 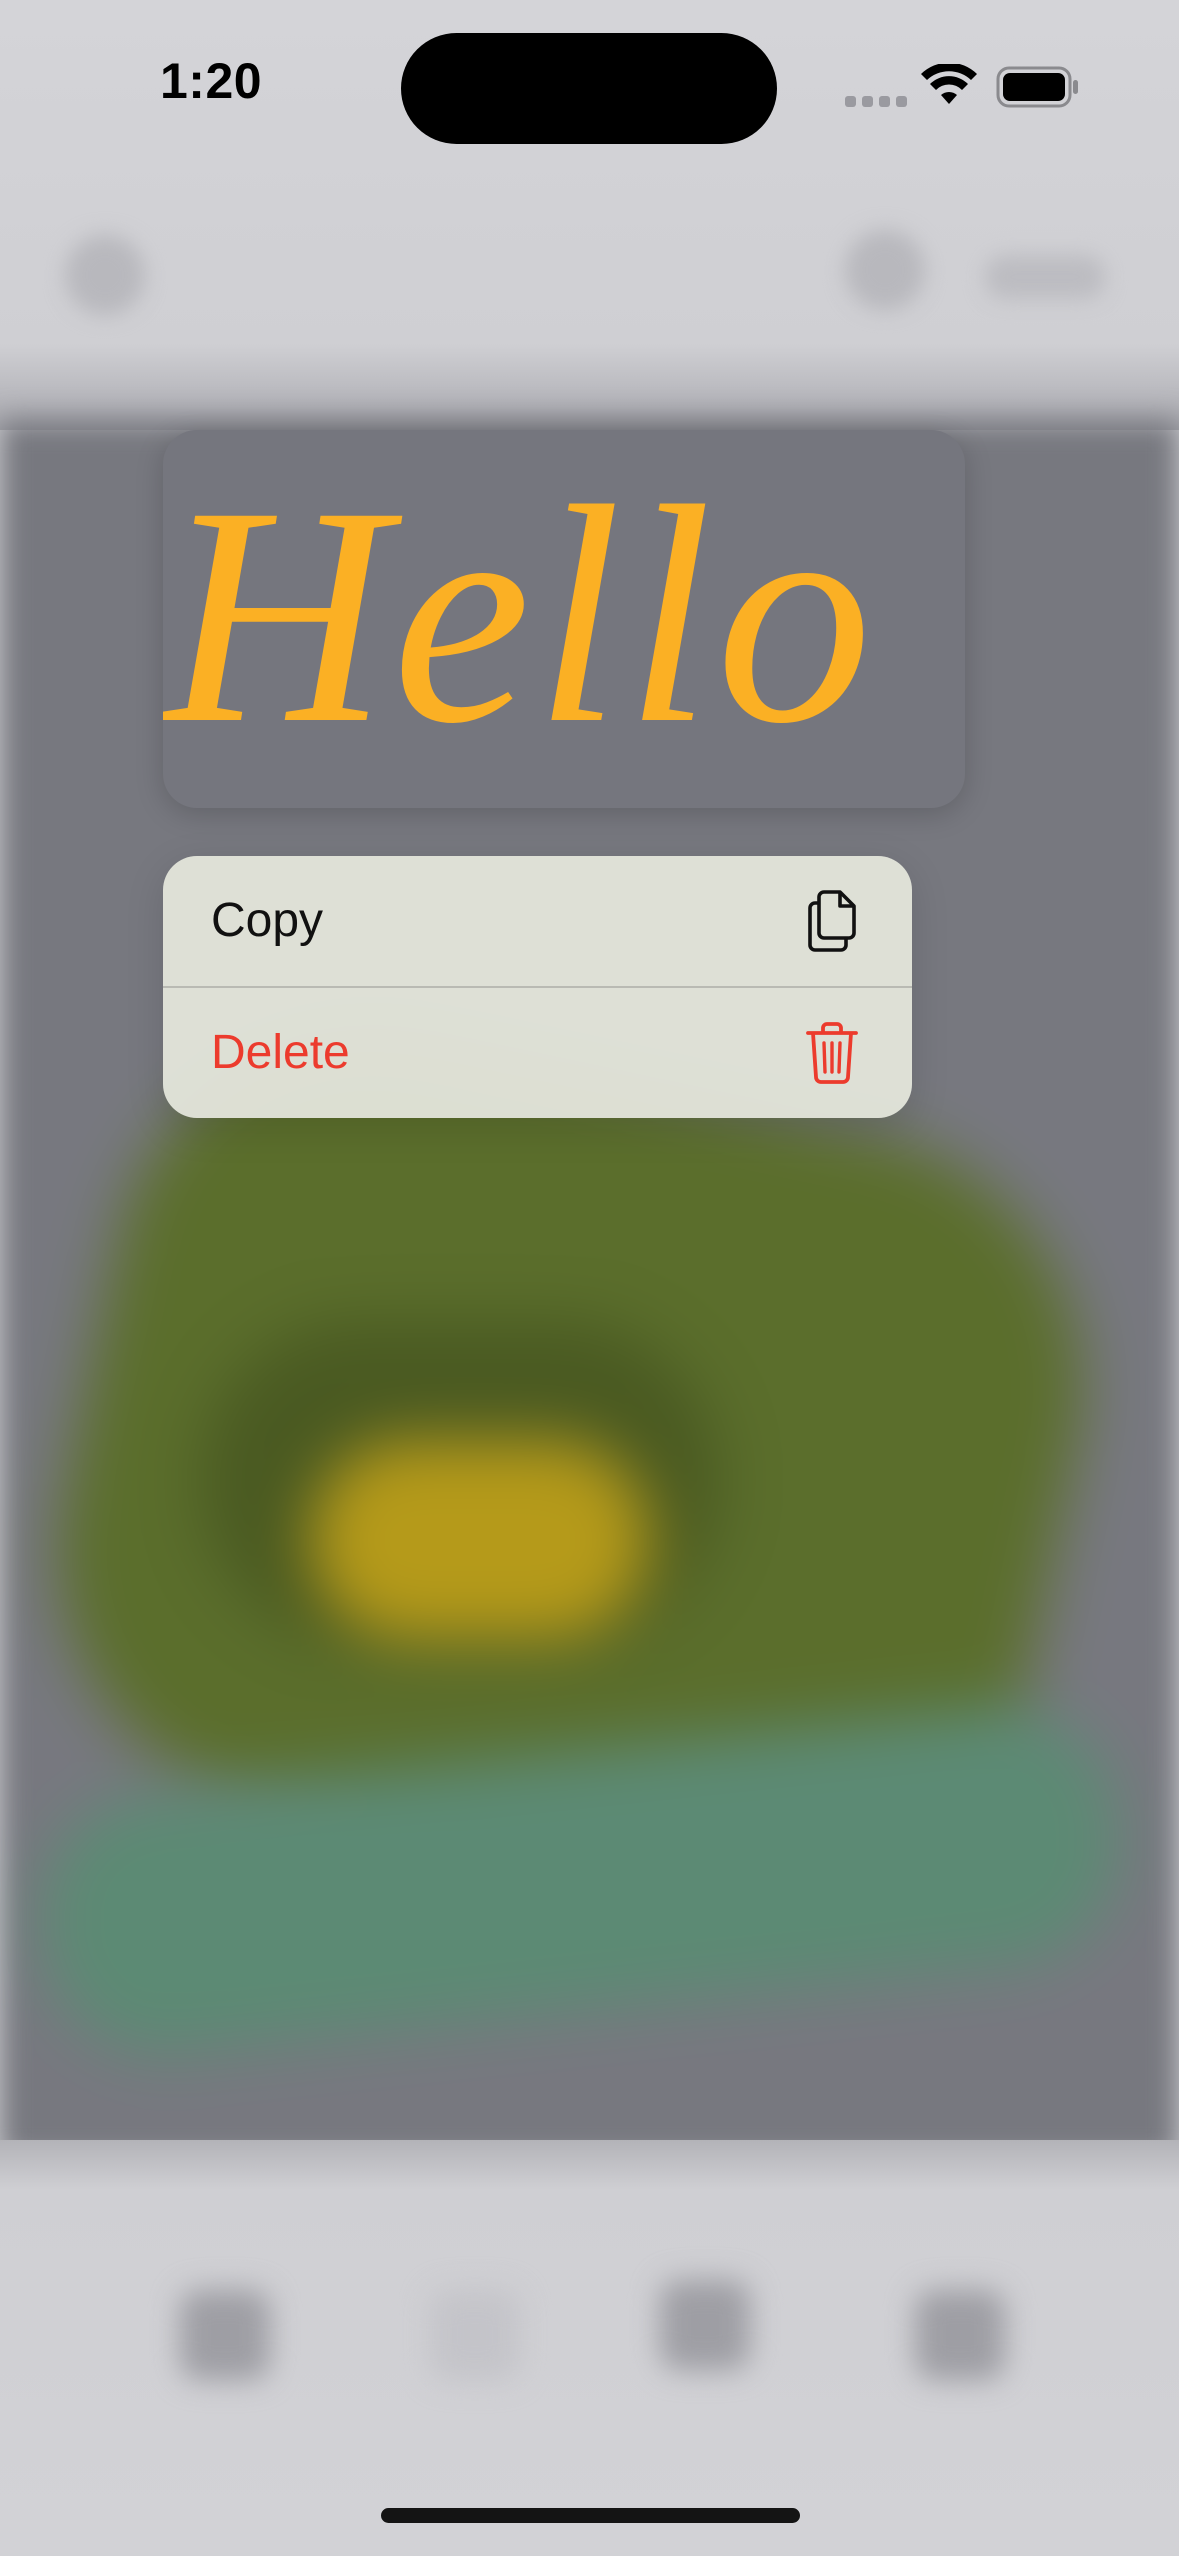 I want to click on battery-icon, so click(x=1037, y=87).